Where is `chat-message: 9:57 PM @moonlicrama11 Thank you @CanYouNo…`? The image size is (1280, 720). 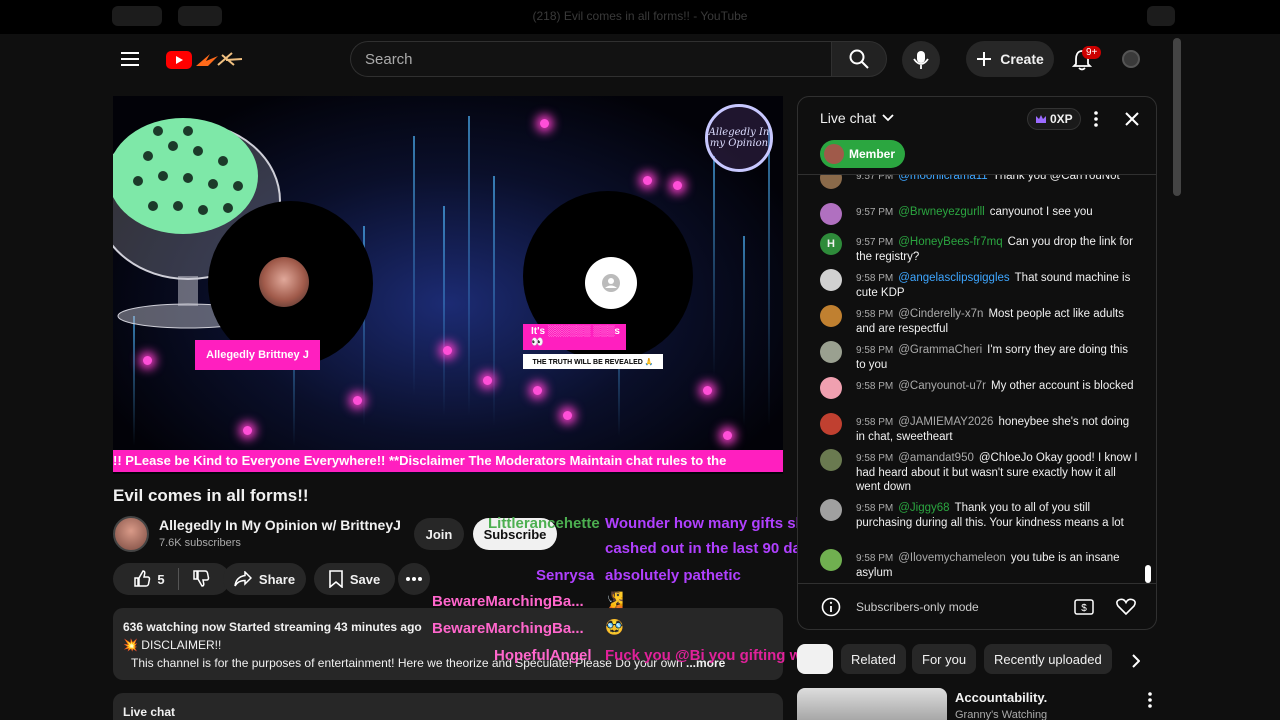 chat-message: 9:57 PM @moonlicrama11 Thank you @CanYouNo… is located at coordinates (980, 182).